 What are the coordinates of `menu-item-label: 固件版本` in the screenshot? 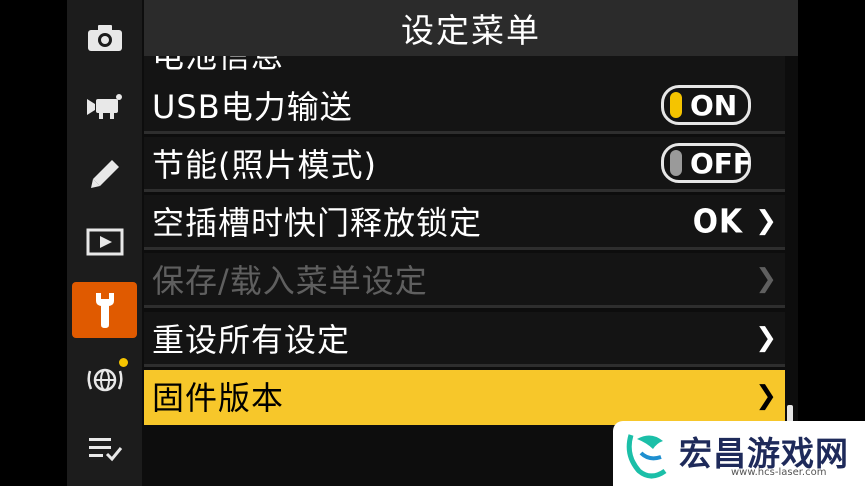 It's located at (218, 398).